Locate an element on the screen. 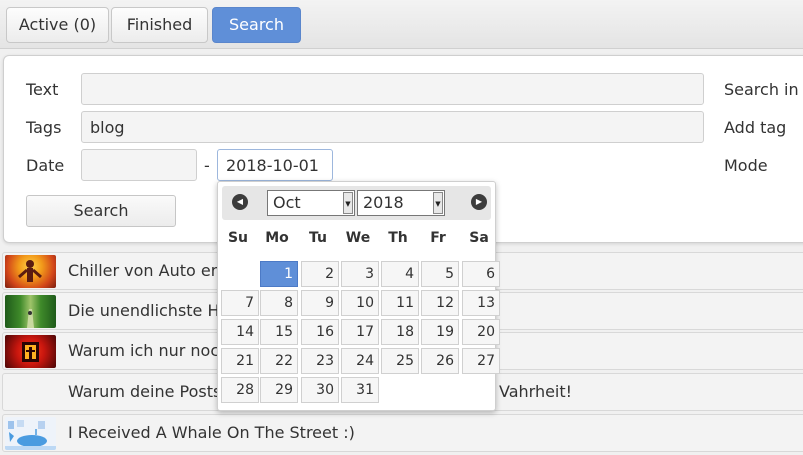 This screenshot has width=803, height=455. day-cell: 28 is located at coordinates (240, 390).